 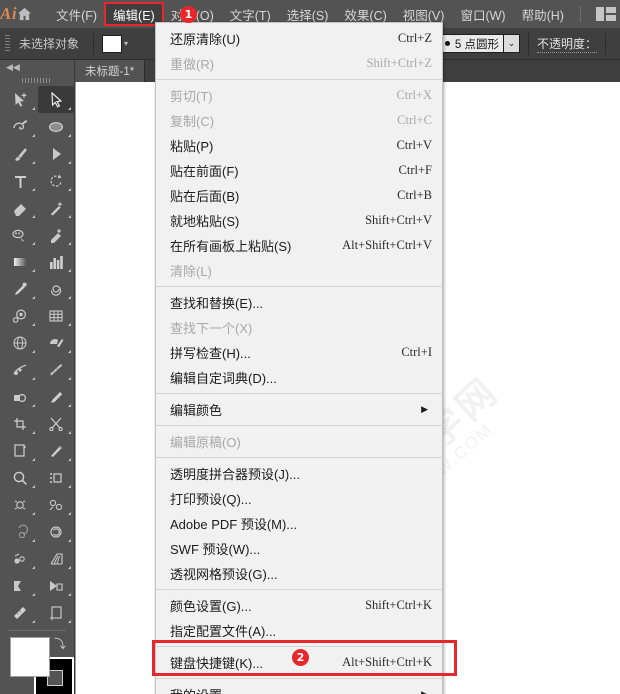 I want to click on menu-item-颜色设置G: 颜色设置(G)... Shift+Ctrl+K, so click(x=299, y=605).